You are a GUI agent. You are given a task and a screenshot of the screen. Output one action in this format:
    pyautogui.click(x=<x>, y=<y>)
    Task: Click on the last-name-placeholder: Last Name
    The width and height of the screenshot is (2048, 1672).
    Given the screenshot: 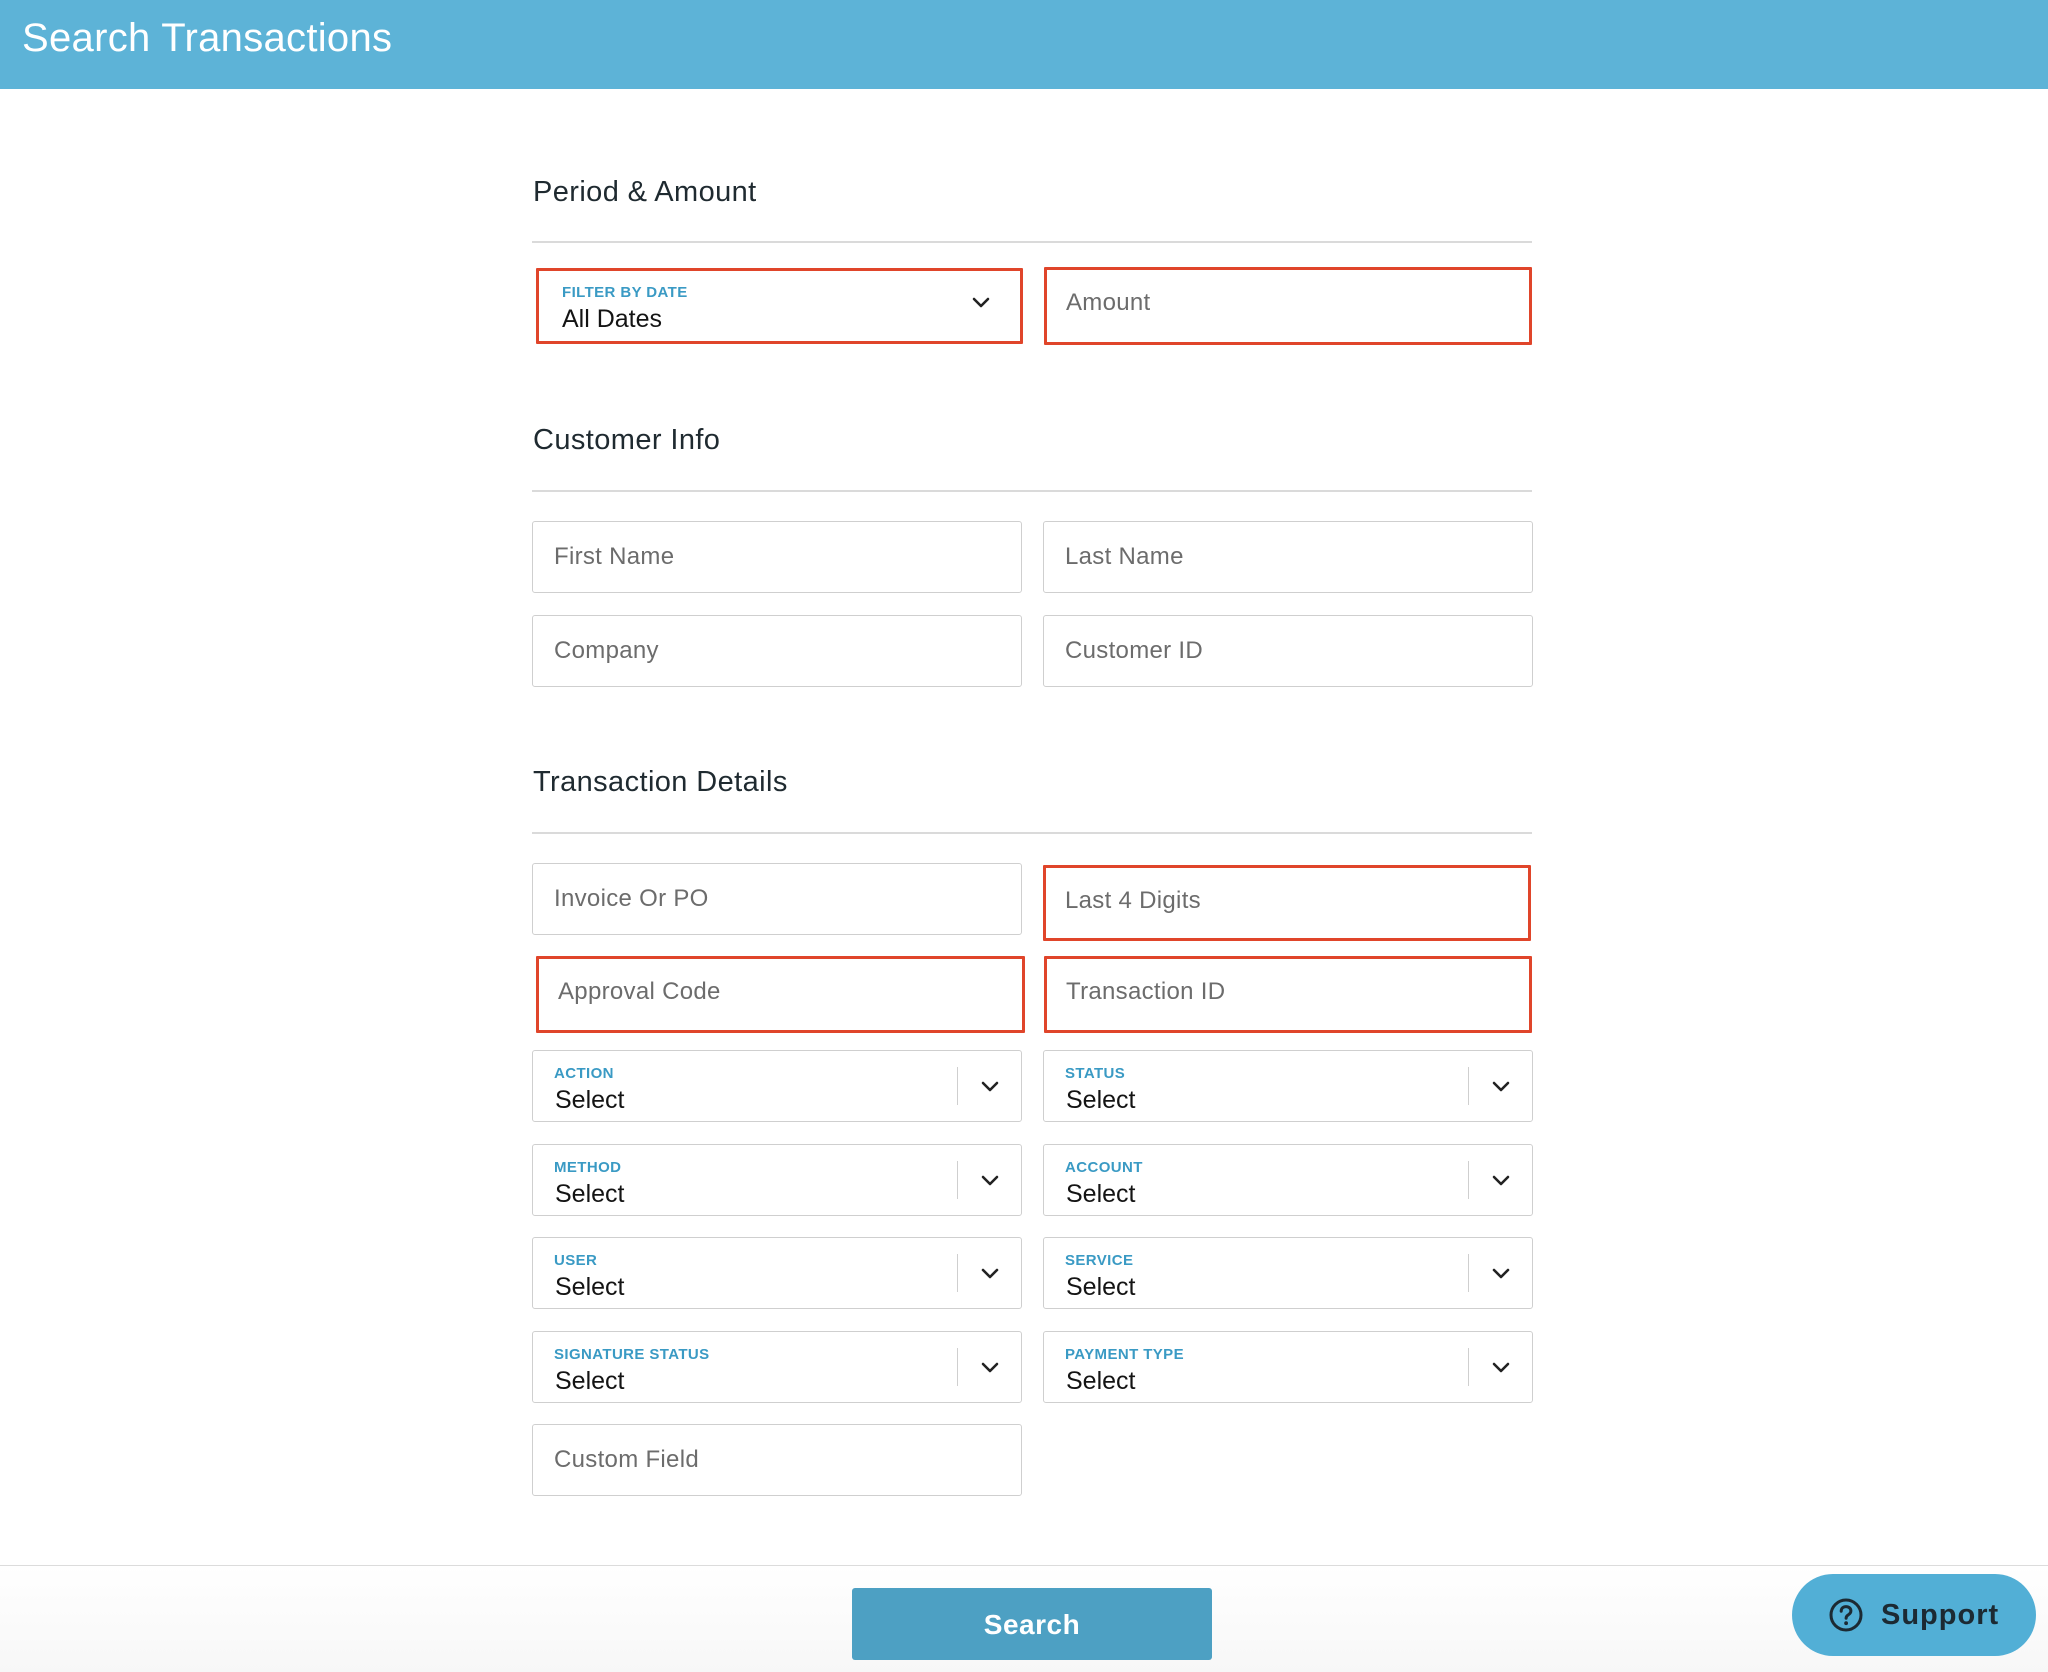 What is the action you would take?
    pyautogui.click(x=1124, y=556)
    